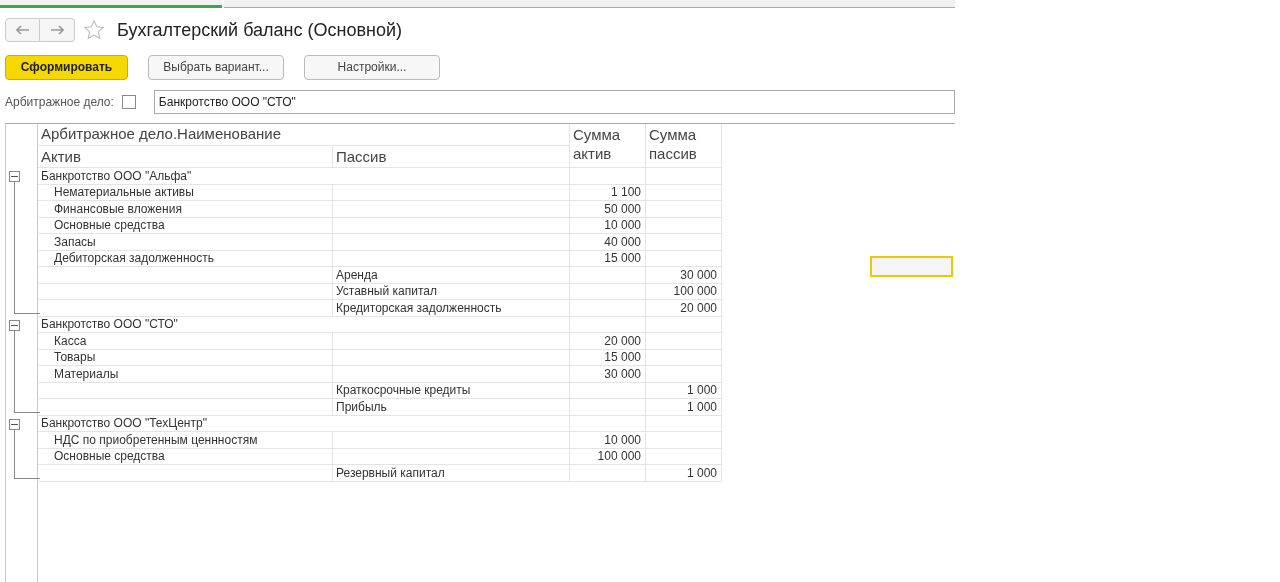  I want to click on group-name: Банкротство ООО "Альфа", so click(116, 176).